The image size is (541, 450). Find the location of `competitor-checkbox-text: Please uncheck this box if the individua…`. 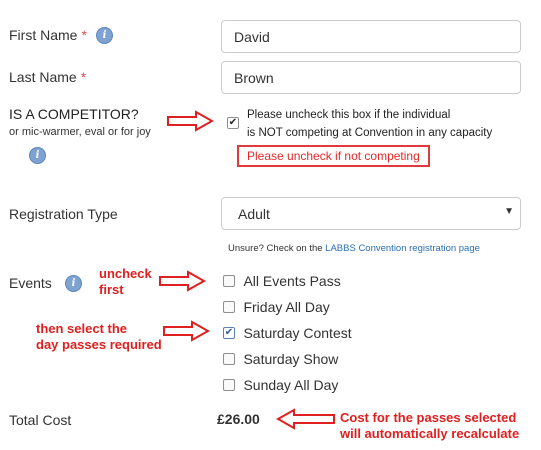

competitor-checkbox-text: Please uncheck this box if the individua… is located at coordinates (369, 124).